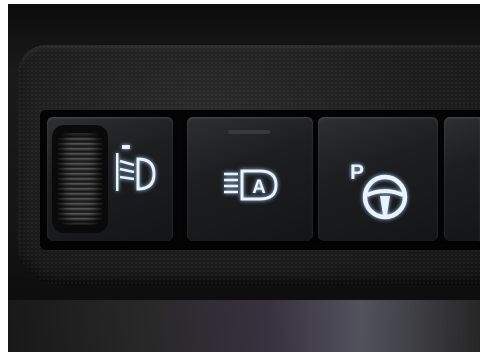 This screenshot has height=358, width=480. What do you see at coordinates (80, 179) in the screenshot?
I see `leveling-dial` at bounding box center [80, 179].